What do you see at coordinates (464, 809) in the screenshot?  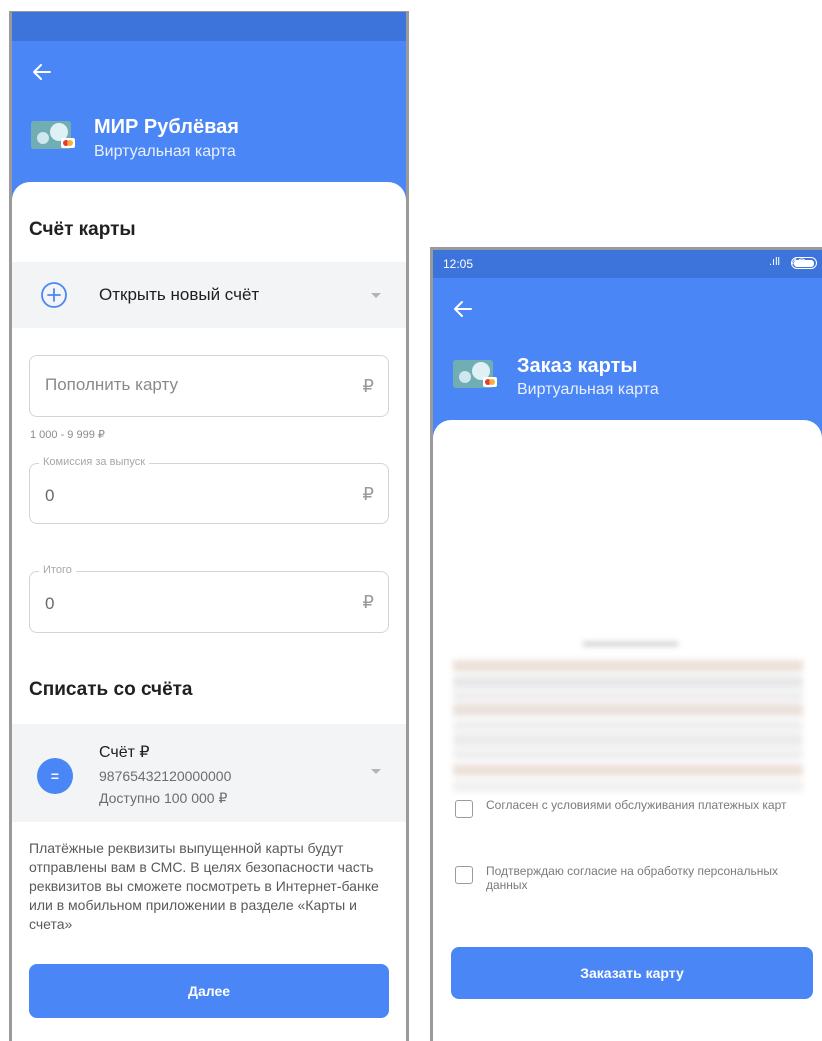 I see `terms-checkbox` at bounding box center [464, 809].